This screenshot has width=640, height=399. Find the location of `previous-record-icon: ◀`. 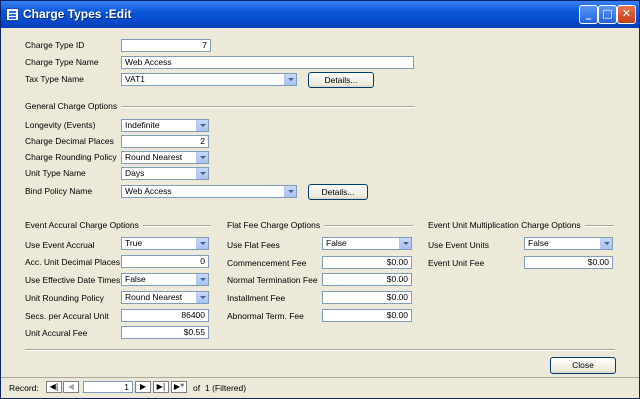

previous-record-icon: ◀ is located at coordinates (71, 387).